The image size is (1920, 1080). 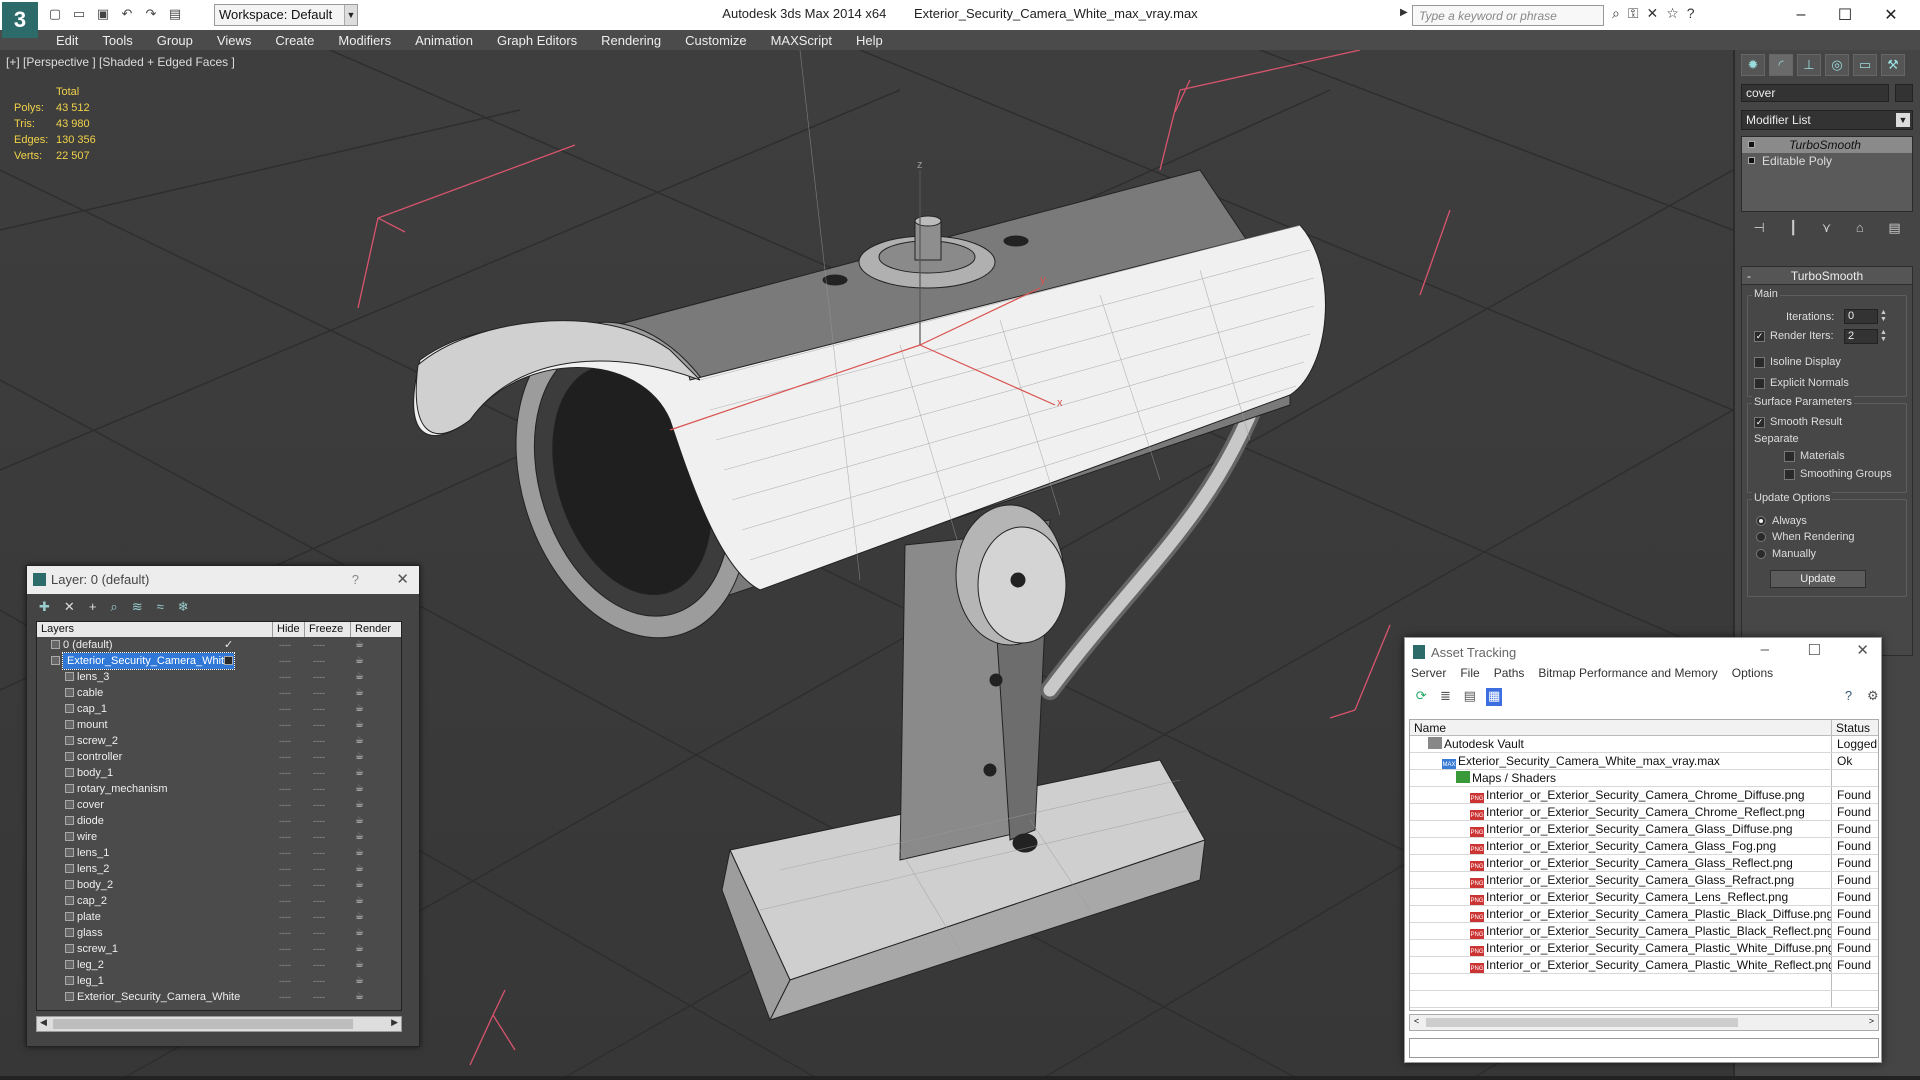 What do you see at coordinates (219, 837) in the screenshot?
I see `layer-row: wire ---- ---- ☕` at bounding box center [219, 837].